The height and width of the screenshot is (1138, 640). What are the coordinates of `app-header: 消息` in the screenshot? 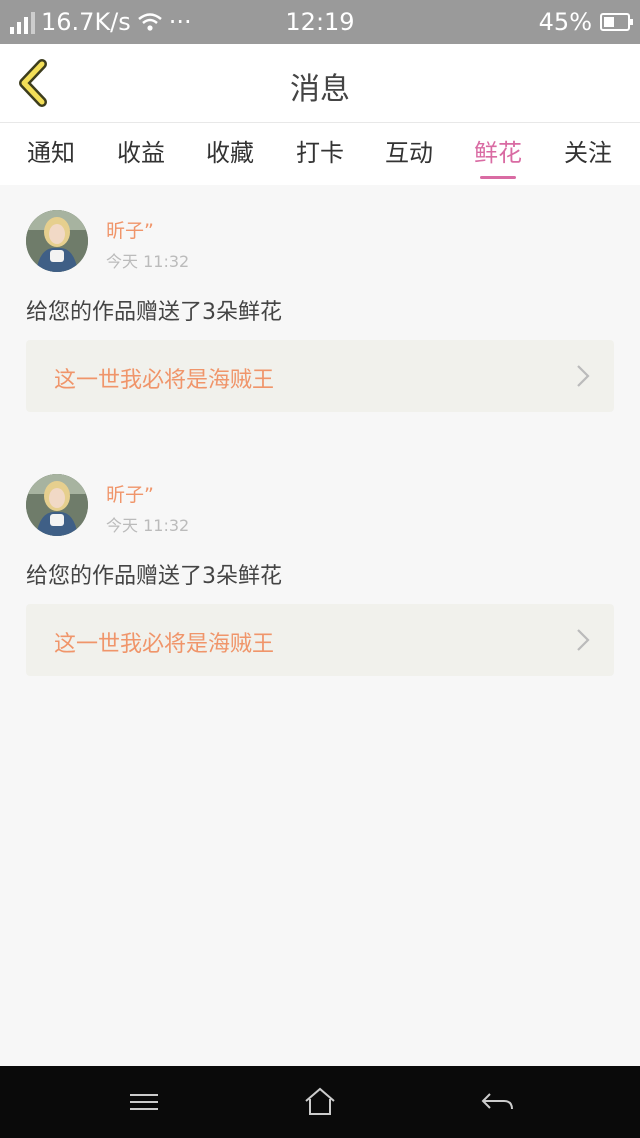 It's located at (320, 83).